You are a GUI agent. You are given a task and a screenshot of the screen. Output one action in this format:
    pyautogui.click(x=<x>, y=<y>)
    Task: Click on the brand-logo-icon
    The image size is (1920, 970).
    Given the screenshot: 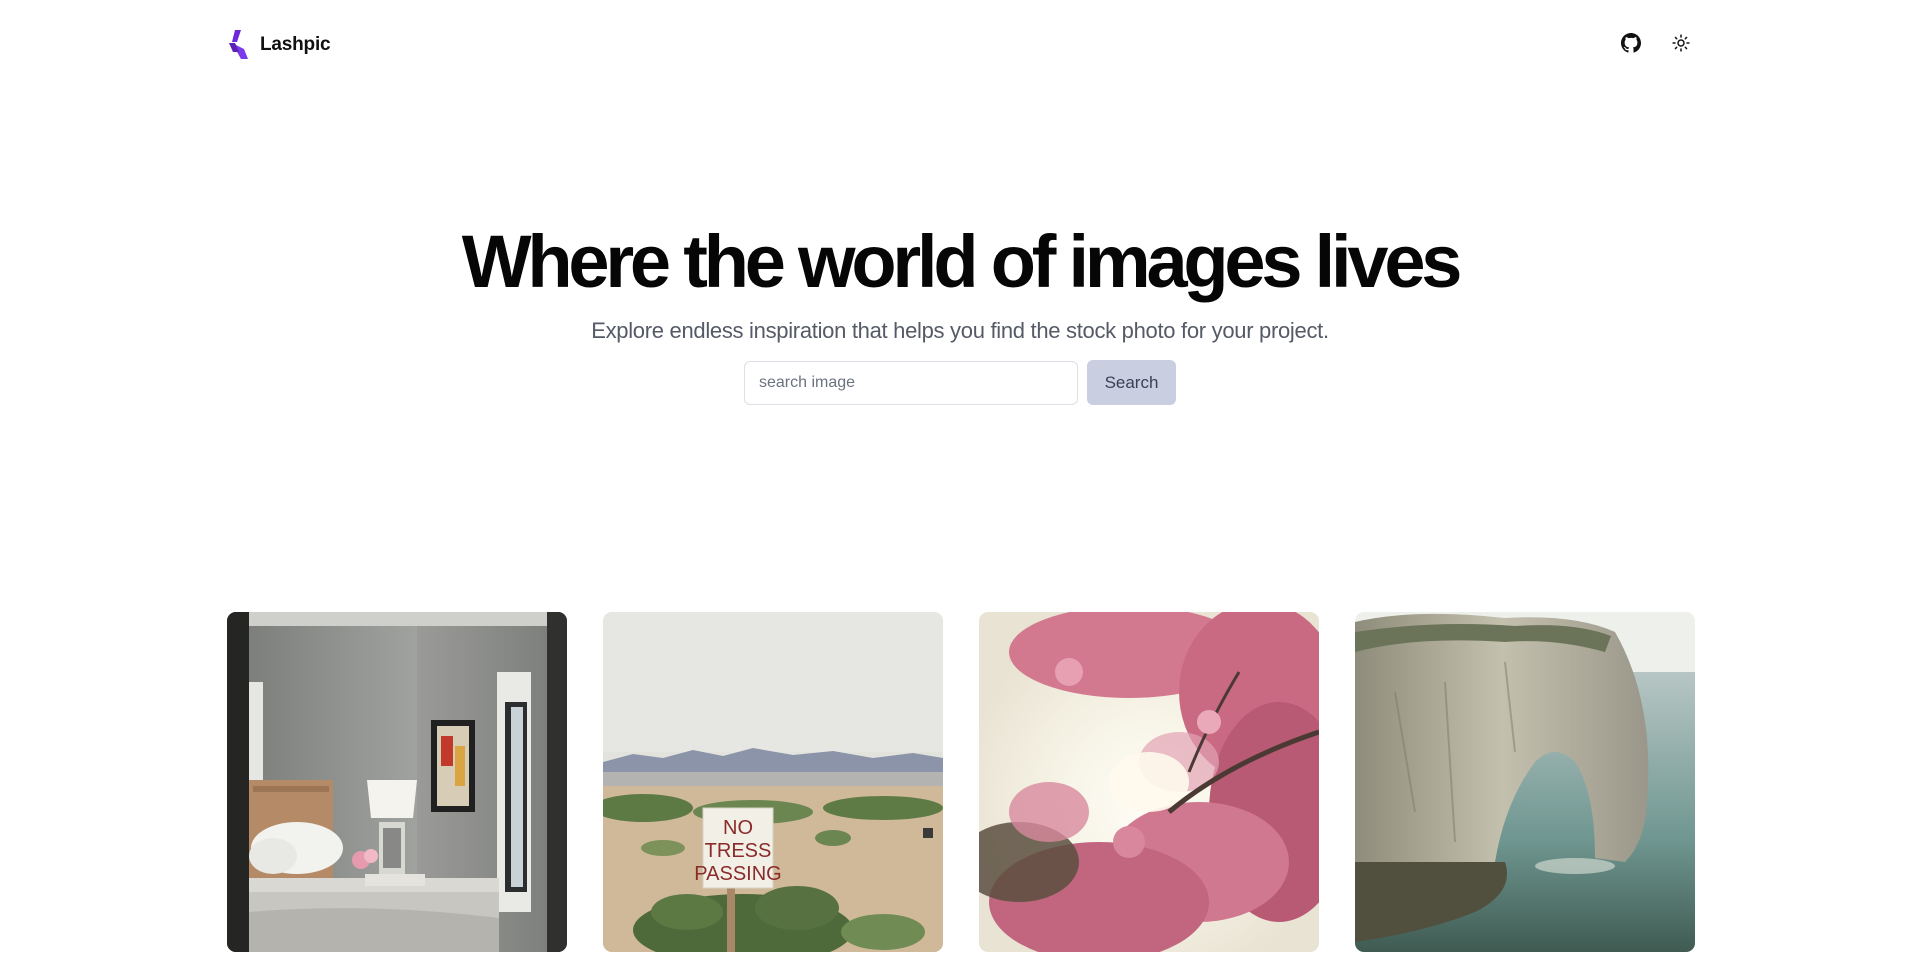 What is the action you would take?
    pyautogui.click(x=238, y=44)
    